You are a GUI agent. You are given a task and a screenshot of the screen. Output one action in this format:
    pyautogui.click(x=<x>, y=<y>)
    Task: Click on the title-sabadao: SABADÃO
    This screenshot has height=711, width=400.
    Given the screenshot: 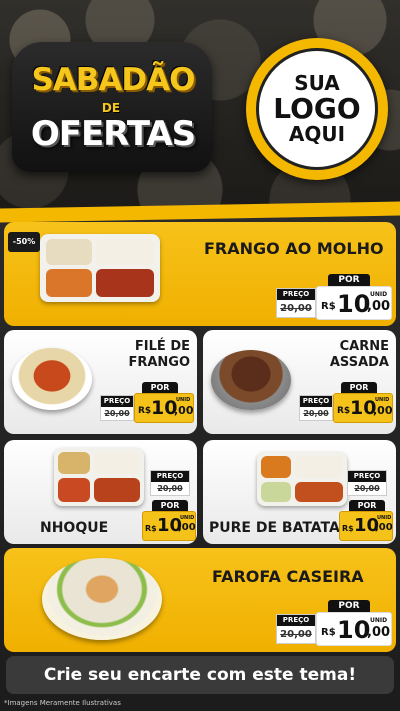 What is the action you would take?
    pyautogui.click(x=113, y=80)
    